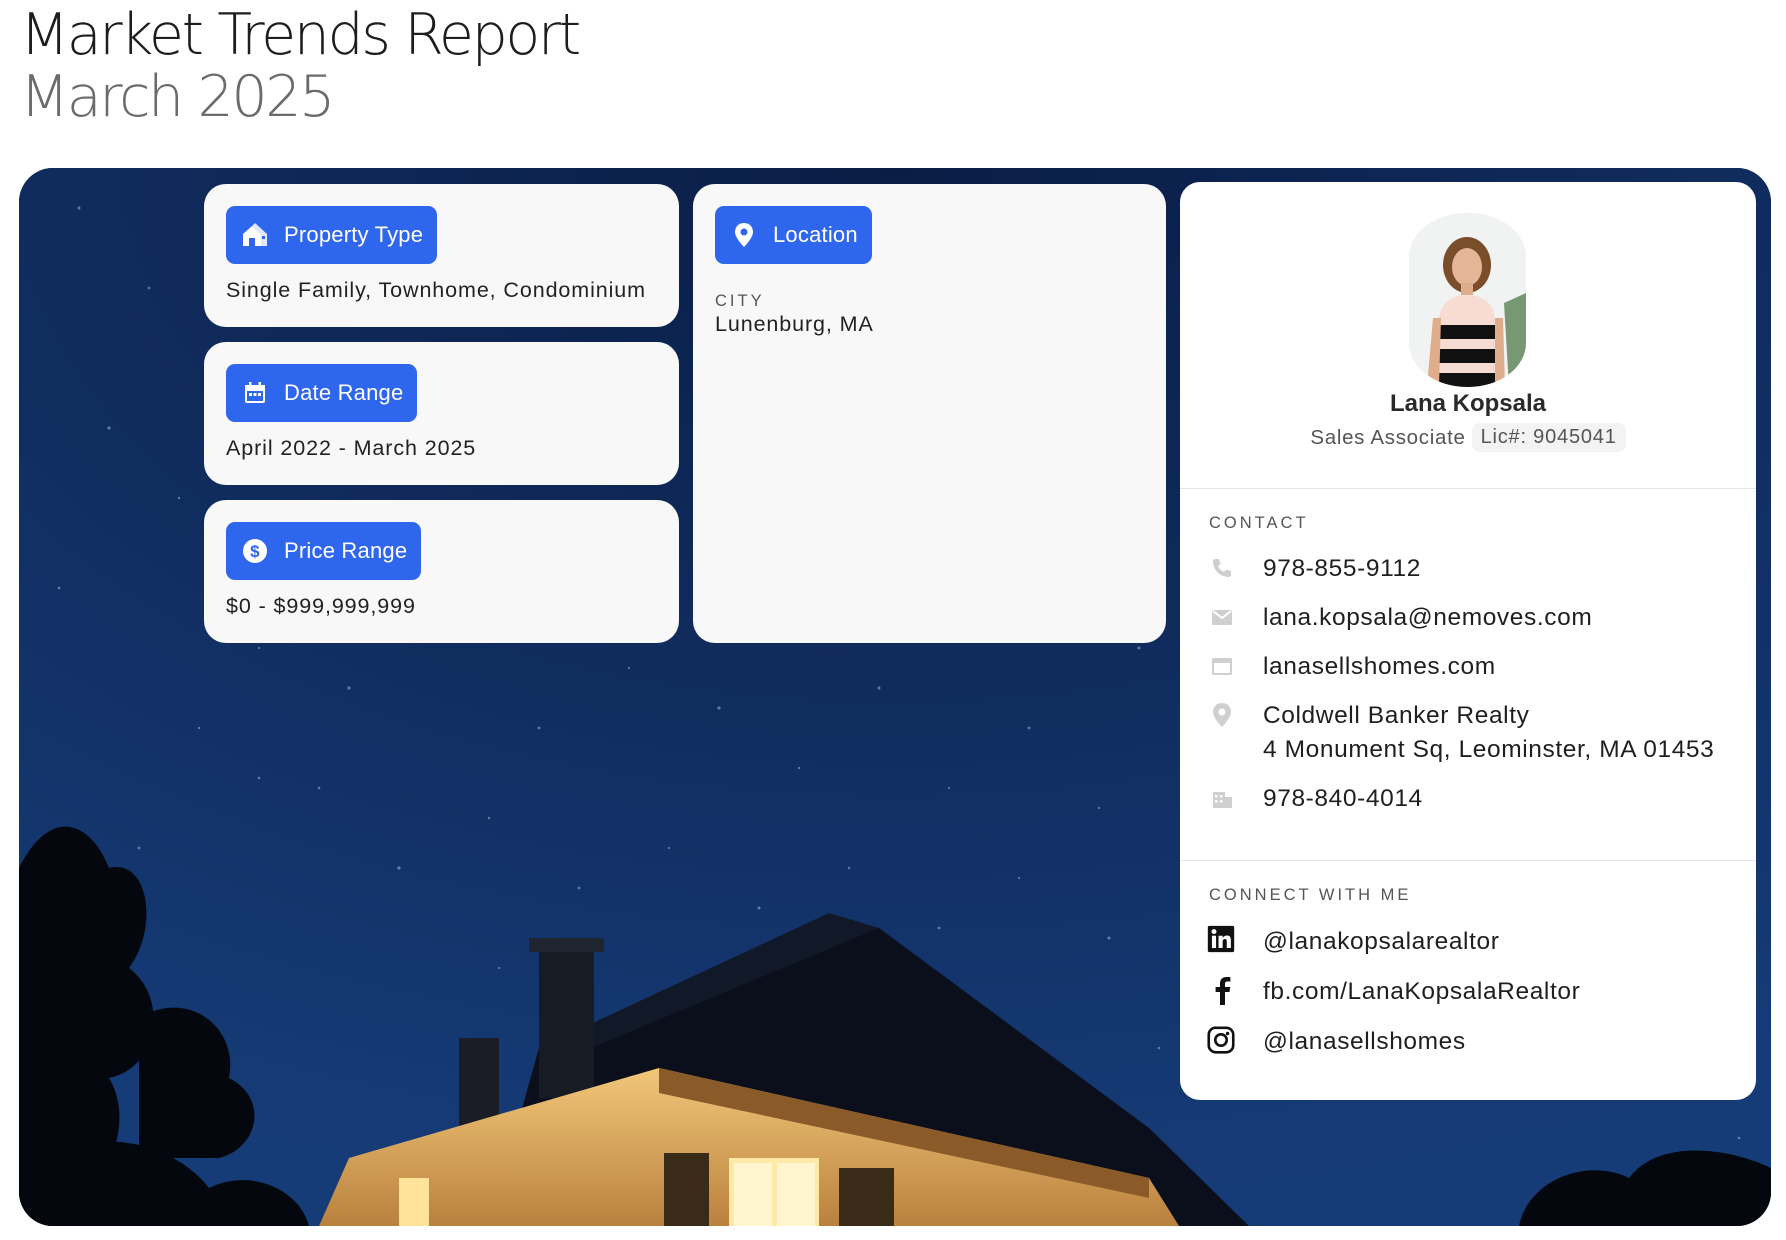  What do you see at coordinates (929, 413) in the screenshot?
I see `location-card: Location CITY Lunenburg, MA` at bounding box center [929, 413].